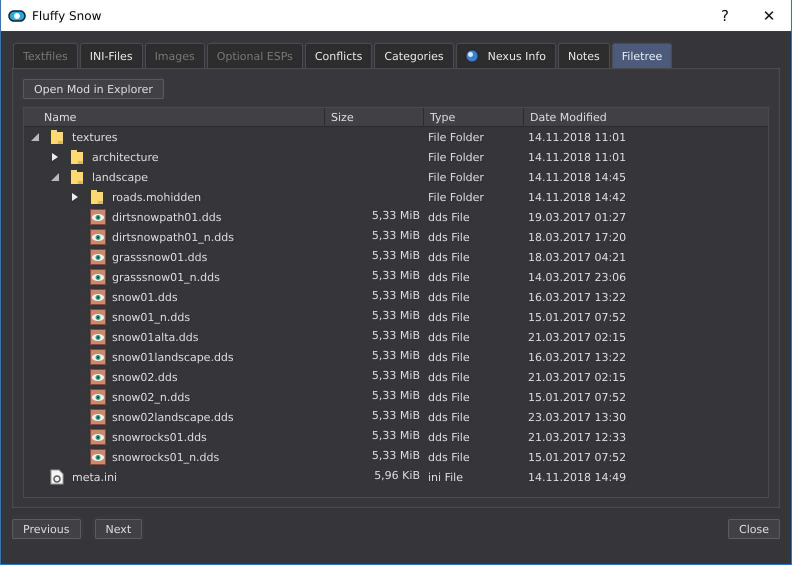  Describe the element at coordinates (118, 529) in the screenshot. I see `next-button: Next` at that location.